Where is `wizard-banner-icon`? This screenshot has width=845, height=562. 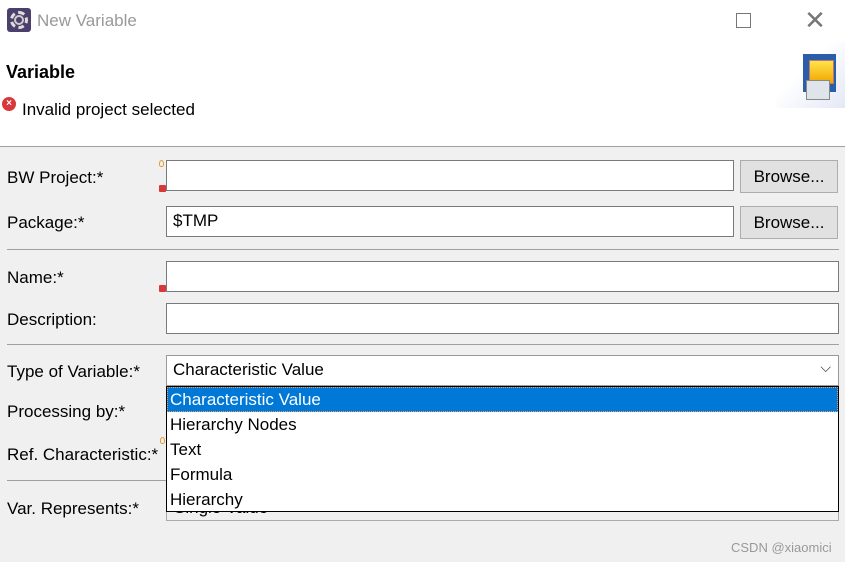 wizard-banner-icon is located at coordinates (810, 75).